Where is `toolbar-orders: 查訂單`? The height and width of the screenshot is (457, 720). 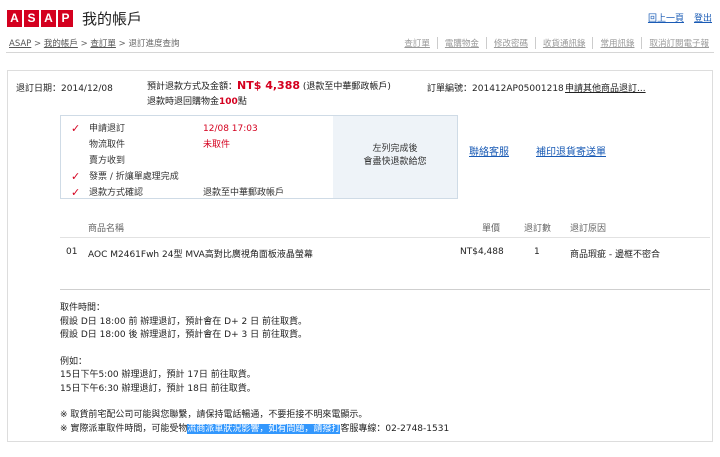
toolbar-orders: 查訂單 is located at coordinates (417, 43).